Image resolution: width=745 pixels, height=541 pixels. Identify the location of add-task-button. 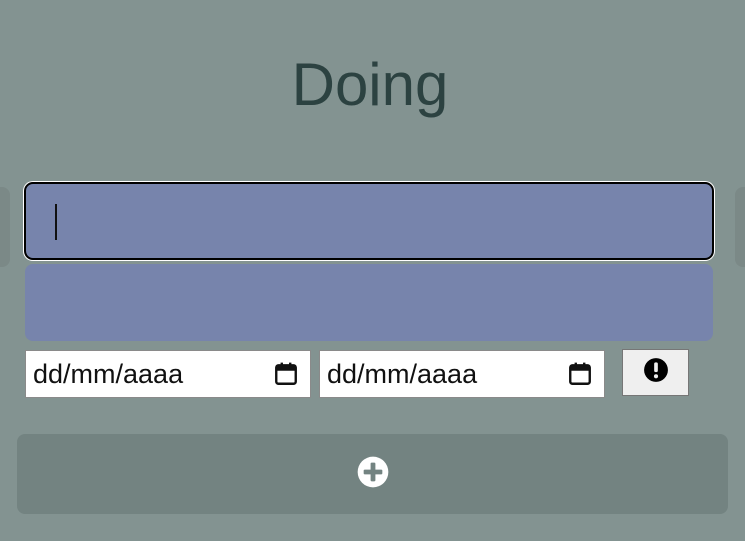
(372, 474).